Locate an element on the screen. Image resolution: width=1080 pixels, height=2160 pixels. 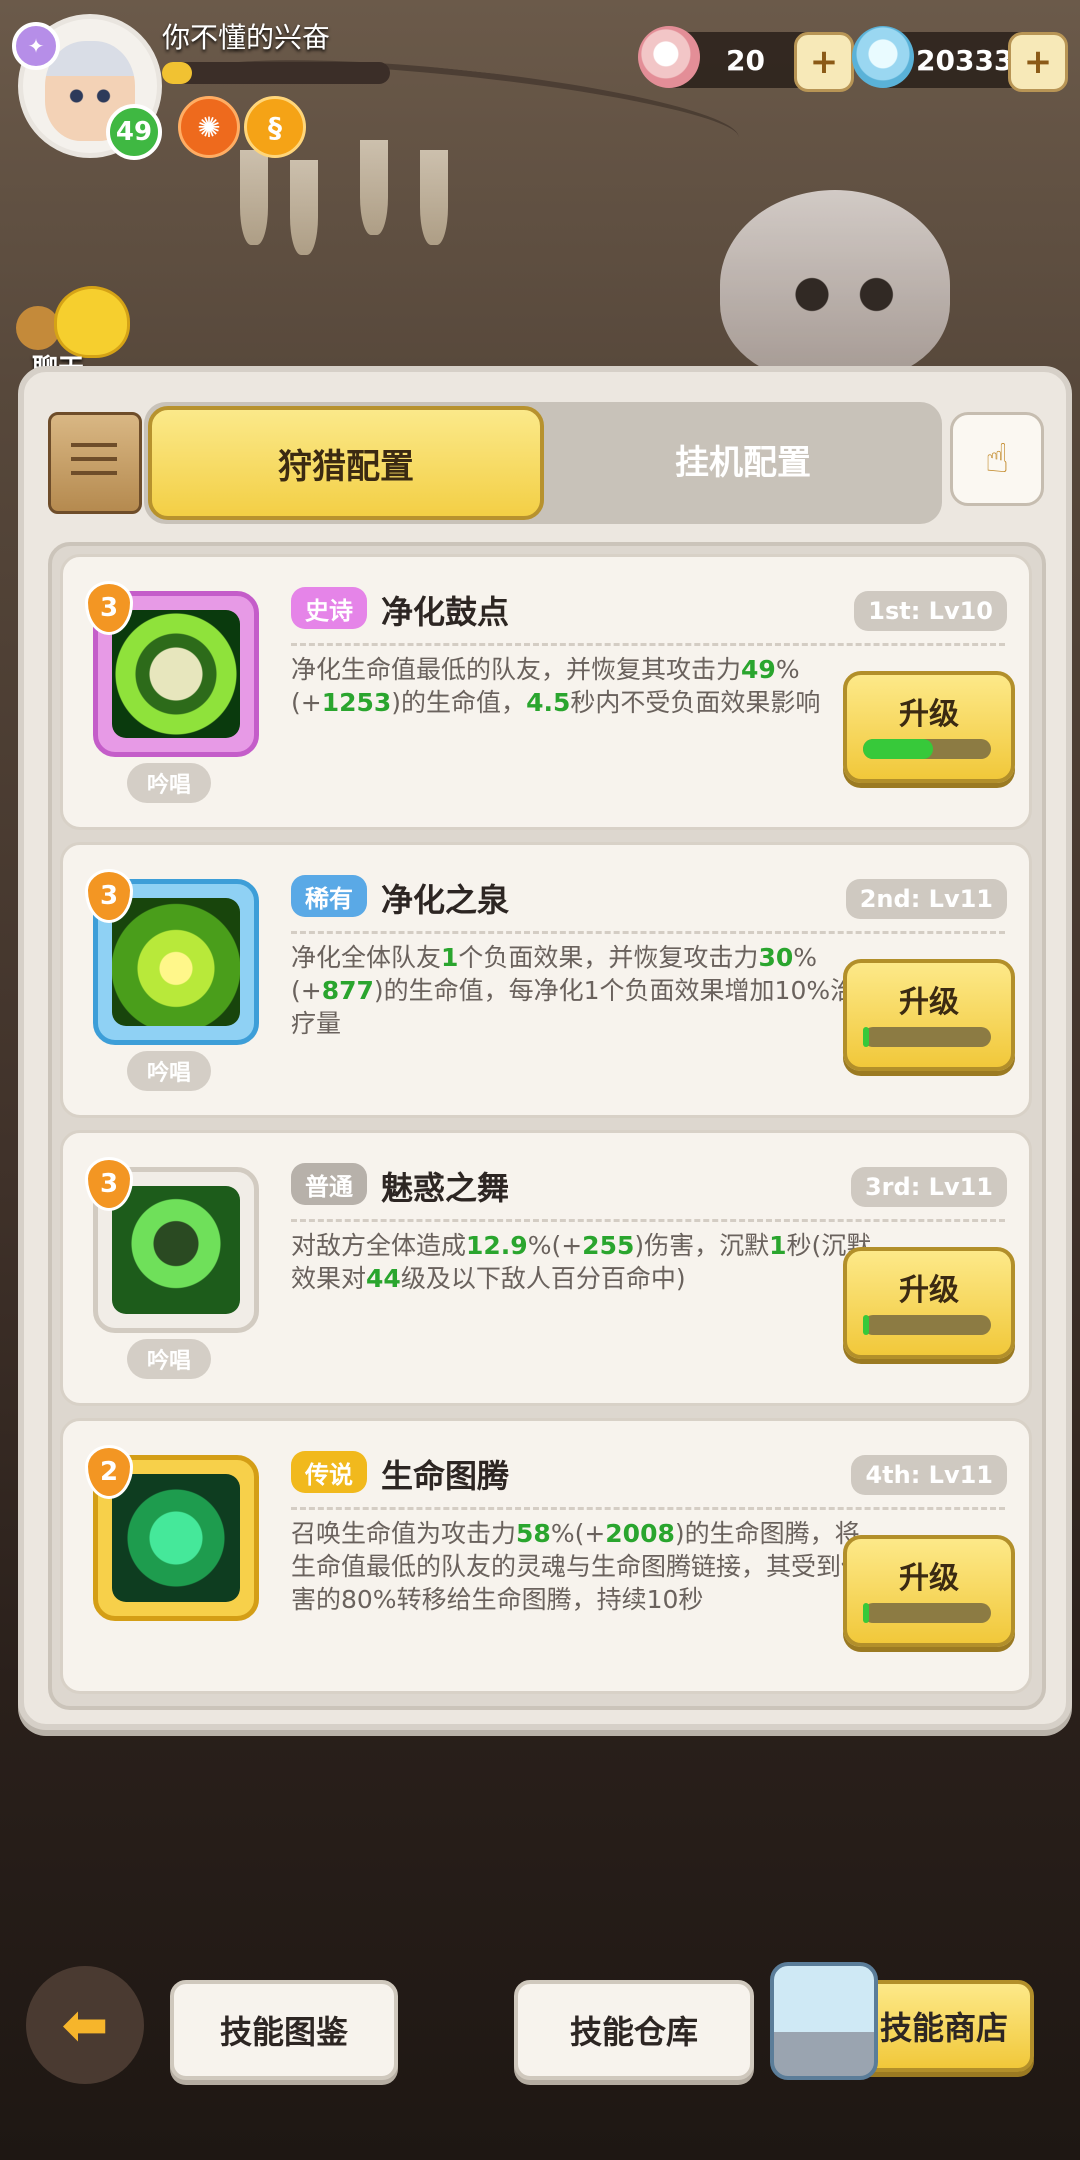
rarity-badge: 史诗 is located at coordinates (329, 608).